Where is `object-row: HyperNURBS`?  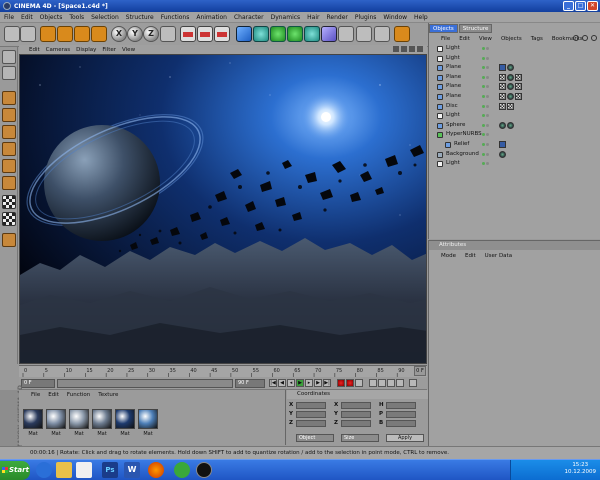
object-row: HyperNURBS is located at coordinates (514, 135).